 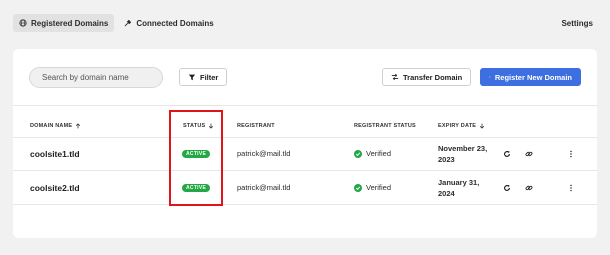 What do you see at coordinates (533, 77) in the screenshot?
I see `register-new-domain-label: Register New Domain` at bounding box center [533, 77].